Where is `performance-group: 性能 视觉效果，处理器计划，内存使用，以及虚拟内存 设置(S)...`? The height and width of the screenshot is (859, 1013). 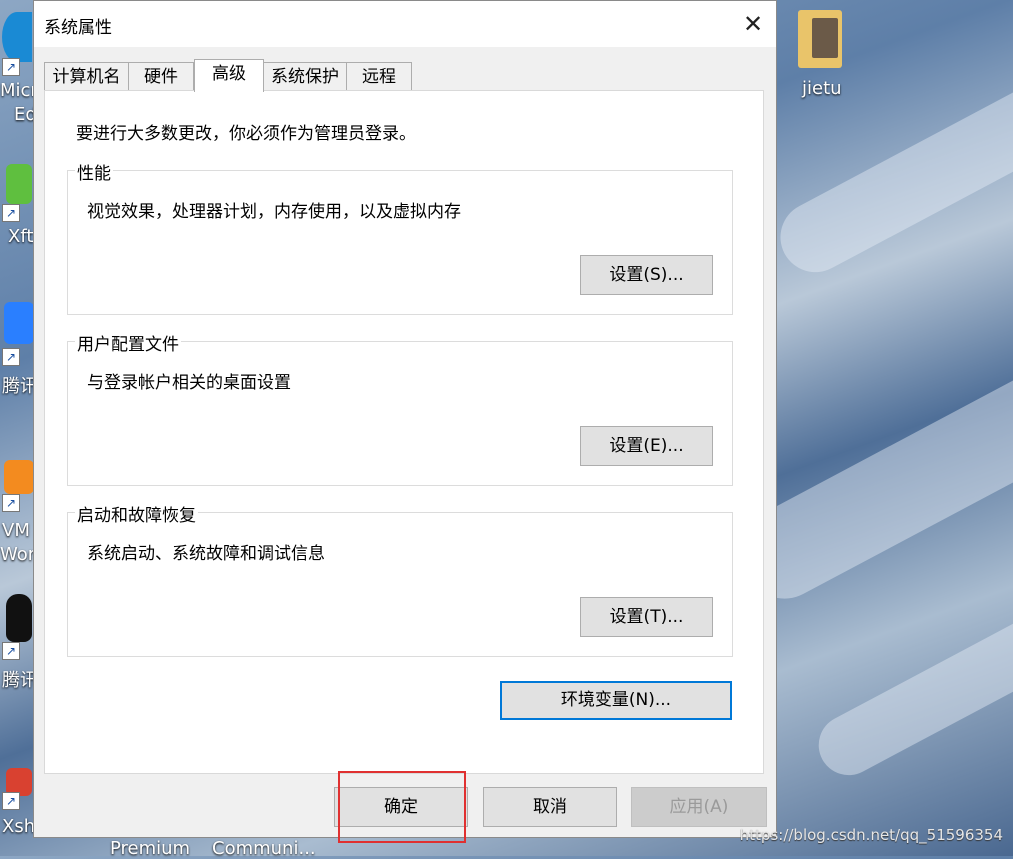 performance-group: 性能 视觉效果，处理器计划，内存使用，以及虚拟内存 设置(S)... is located at coordinates (400, 237).